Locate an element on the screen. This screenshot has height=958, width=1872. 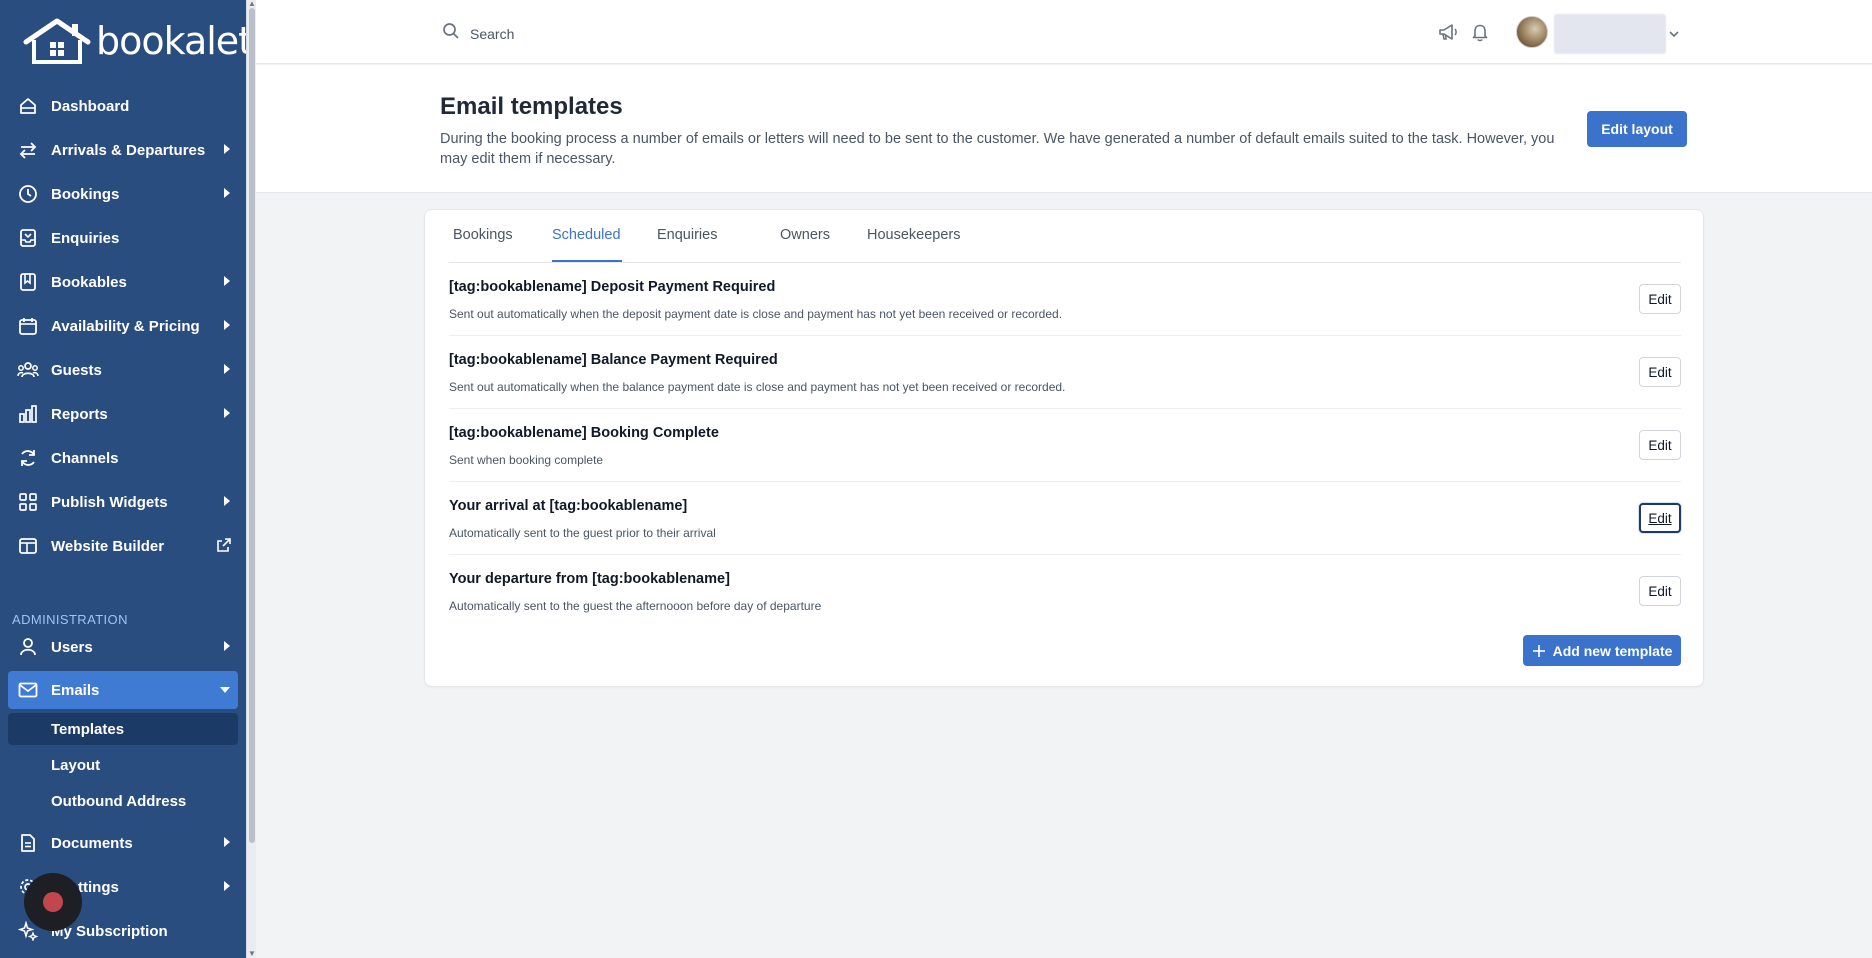
document-icon is located at coordinates (28, 843).